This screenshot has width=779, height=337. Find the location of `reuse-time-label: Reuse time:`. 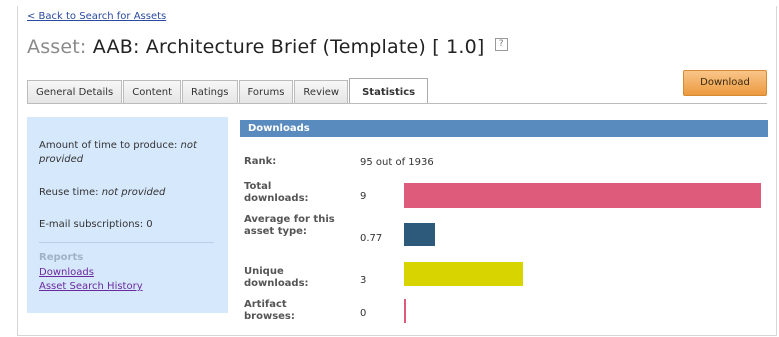

reuse-time-label: Reuse time: is located at coordinates (69, 192).